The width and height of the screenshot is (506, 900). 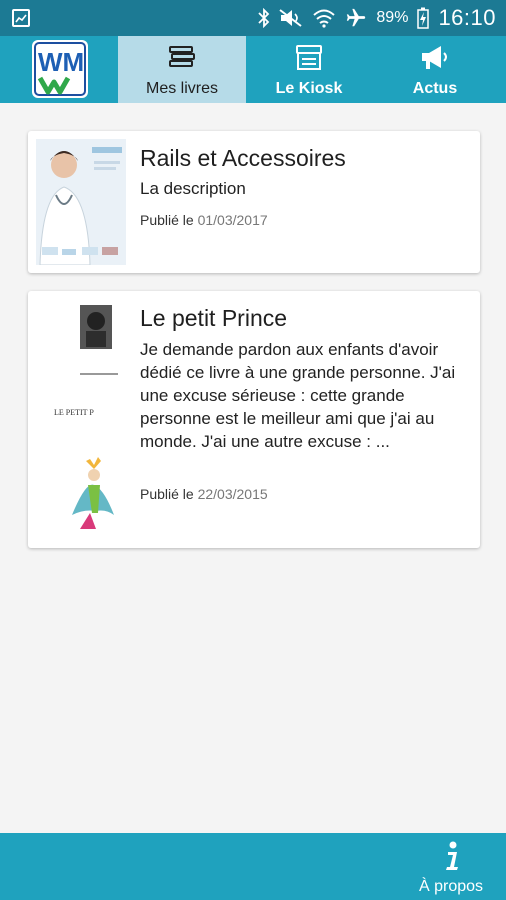 What do you see at coordinates (291, 18) in the screenshot?
I see `mute-icon` at bounding box center [291, 18].